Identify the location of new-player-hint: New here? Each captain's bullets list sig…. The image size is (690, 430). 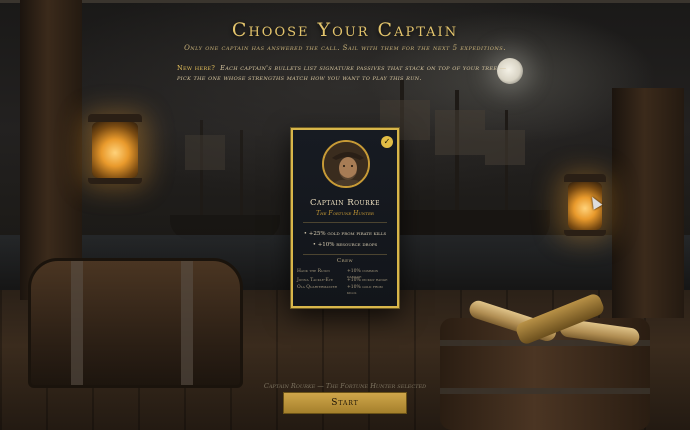
(342, 73).